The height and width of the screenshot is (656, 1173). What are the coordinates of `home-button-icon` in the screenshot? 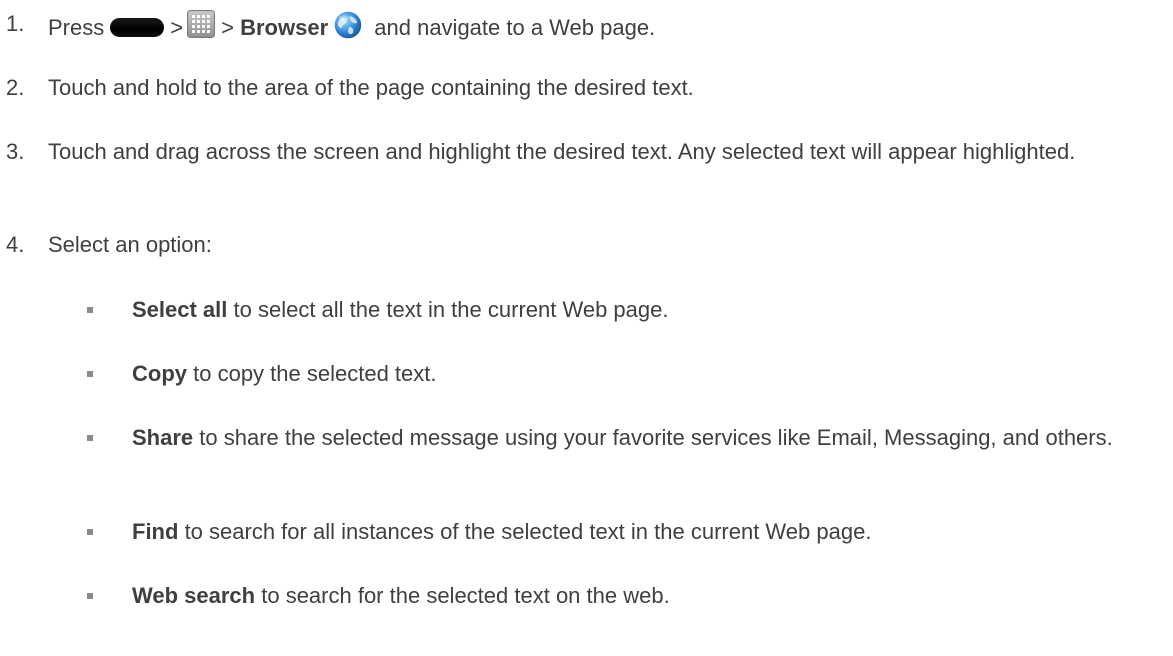 It's located at (137, 27).